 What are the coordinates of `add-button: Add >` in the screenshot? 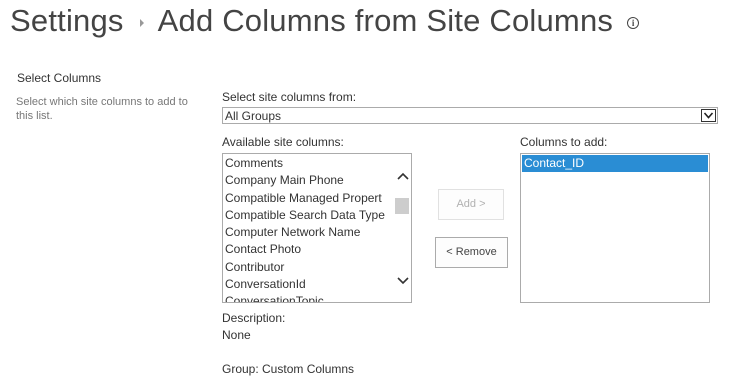 It's located at (471, 204).